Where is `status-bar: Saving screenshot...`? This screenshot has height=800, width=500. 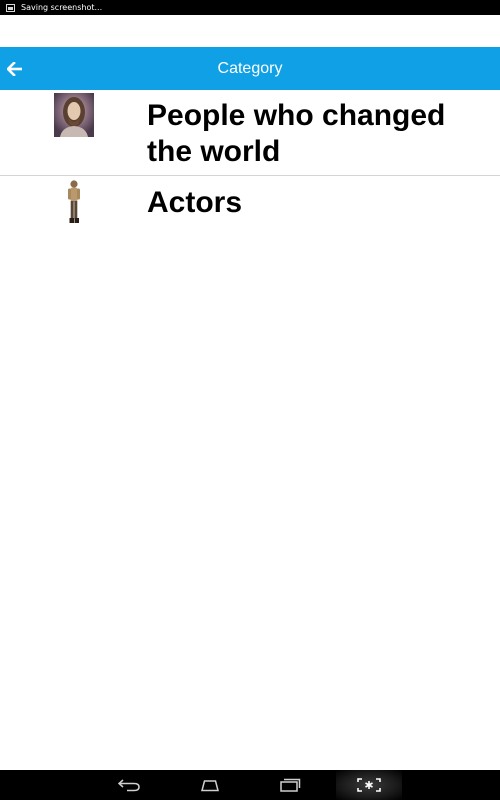
status-bar: Saving screenshot... is located at coordinates (250, 7).